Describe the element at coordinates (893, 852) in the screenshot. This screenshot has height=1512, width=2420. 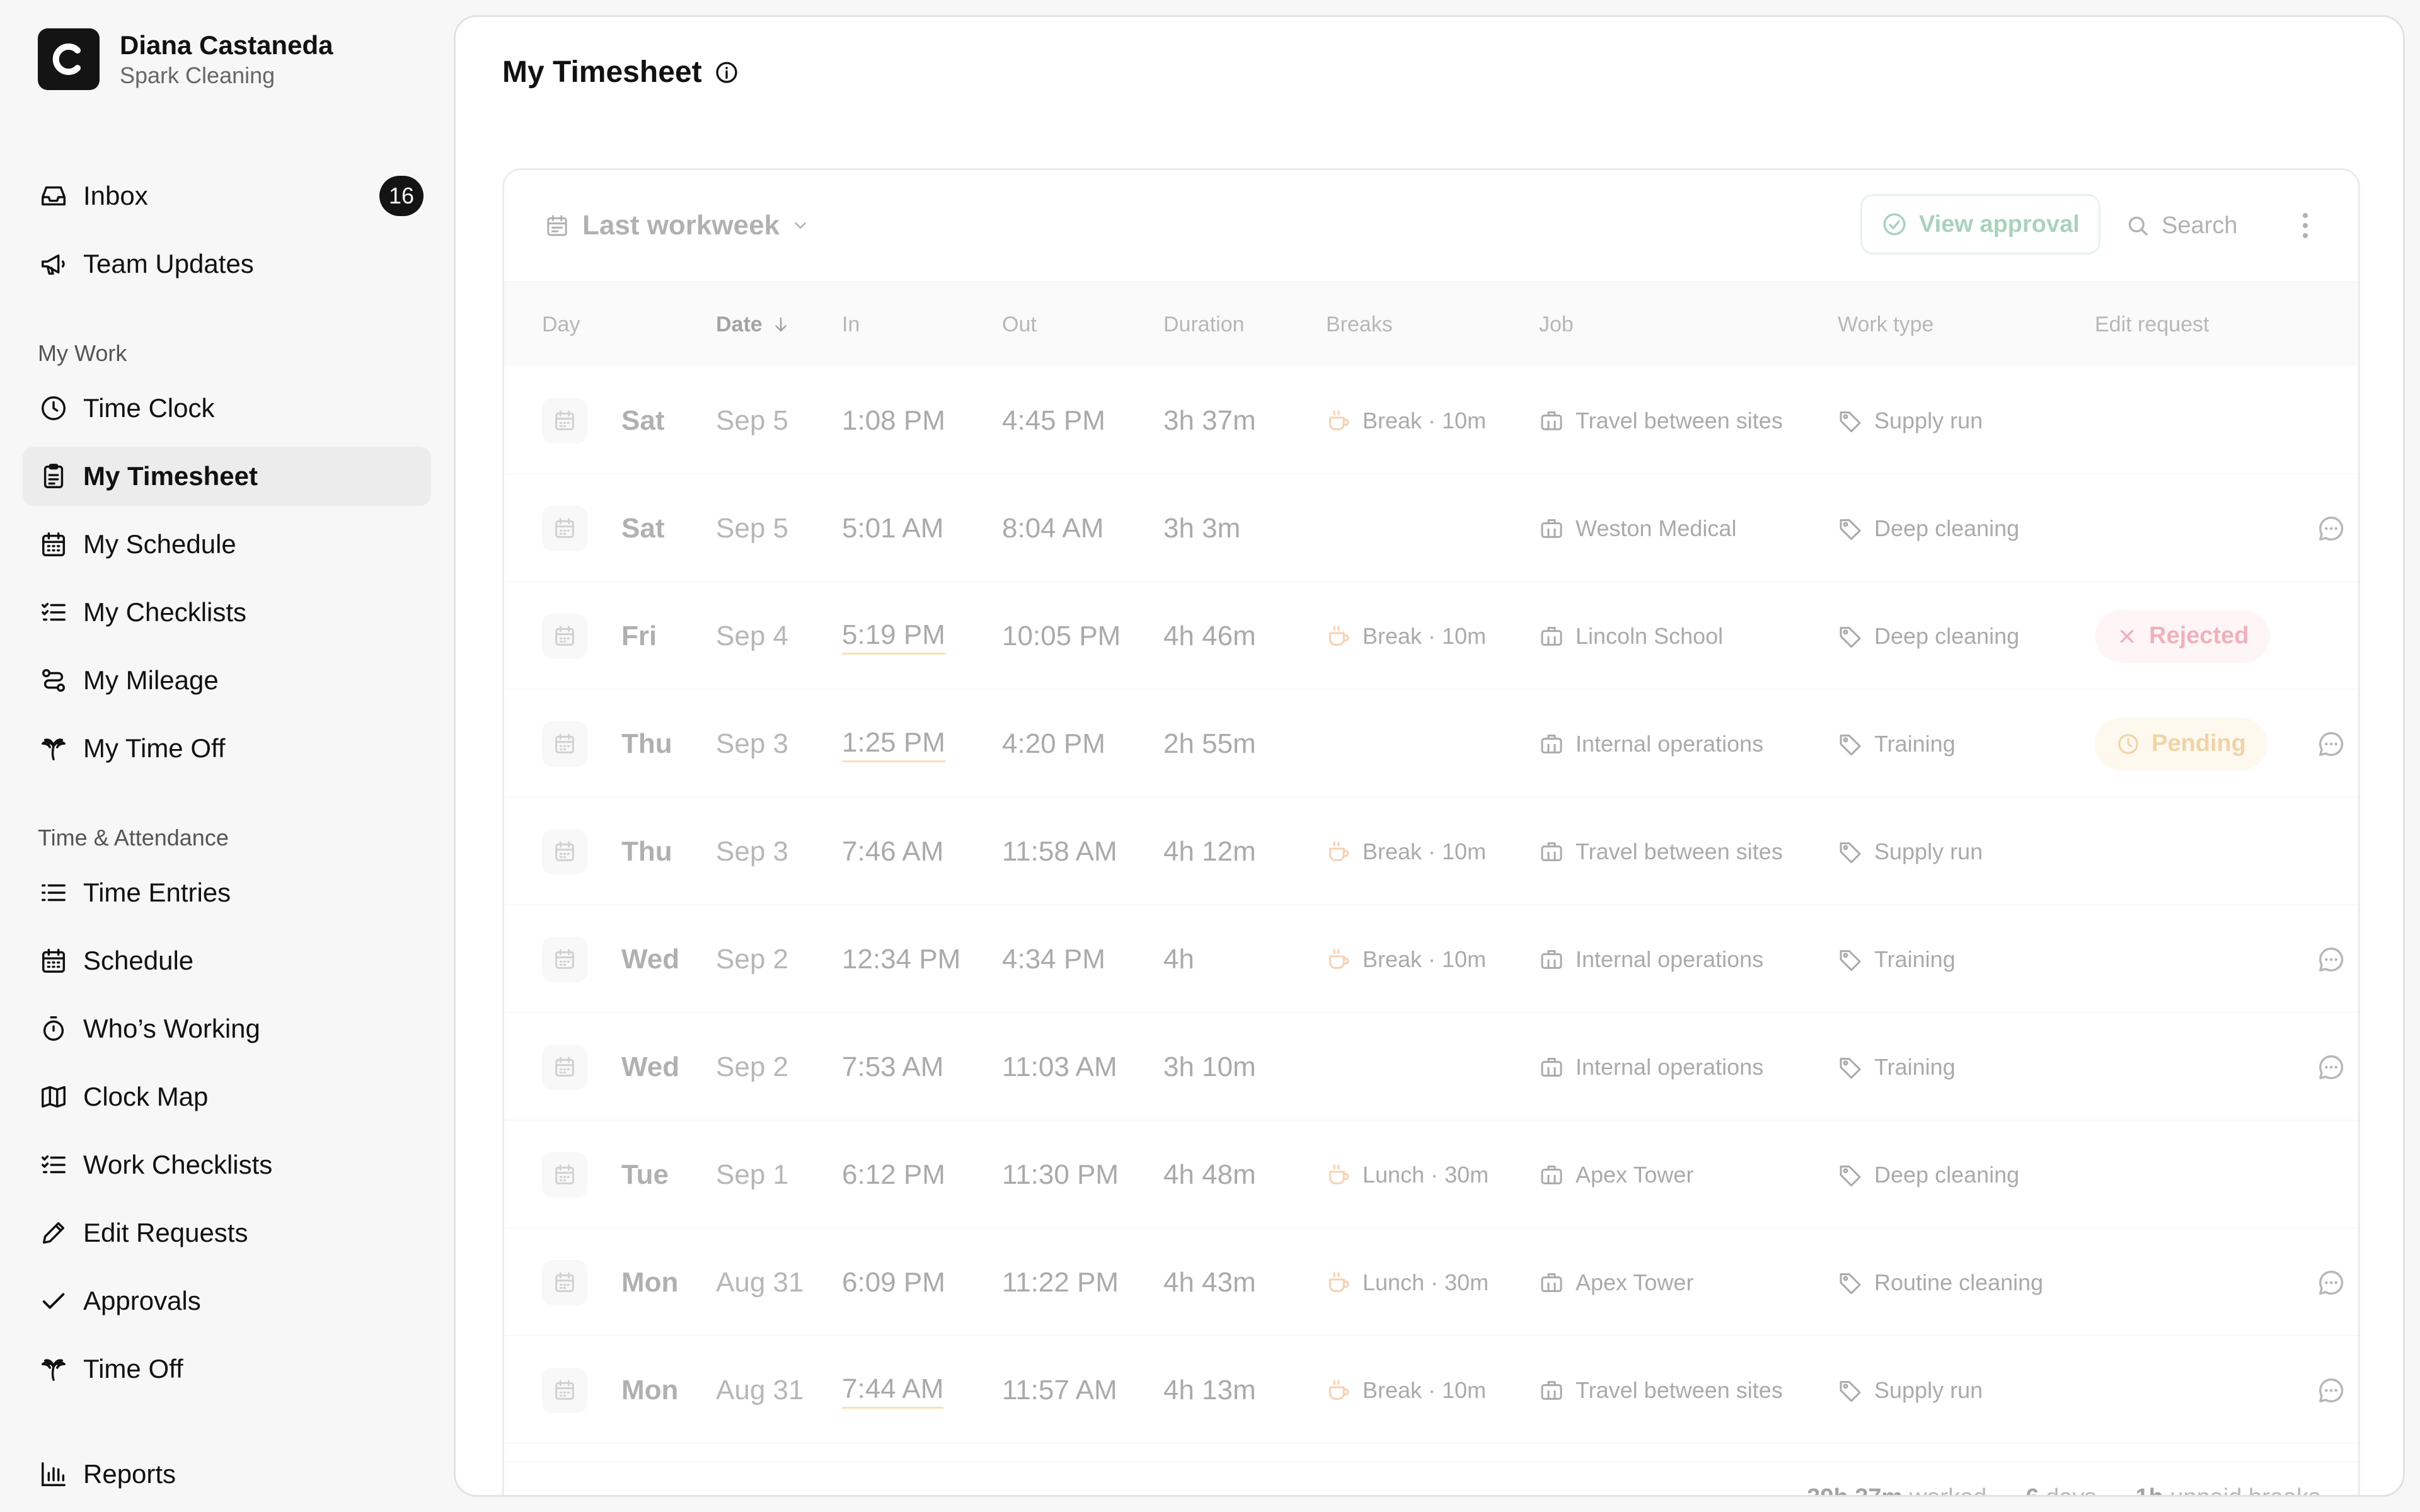
I see `cell-clock-in: 7:46 AM` at that location.